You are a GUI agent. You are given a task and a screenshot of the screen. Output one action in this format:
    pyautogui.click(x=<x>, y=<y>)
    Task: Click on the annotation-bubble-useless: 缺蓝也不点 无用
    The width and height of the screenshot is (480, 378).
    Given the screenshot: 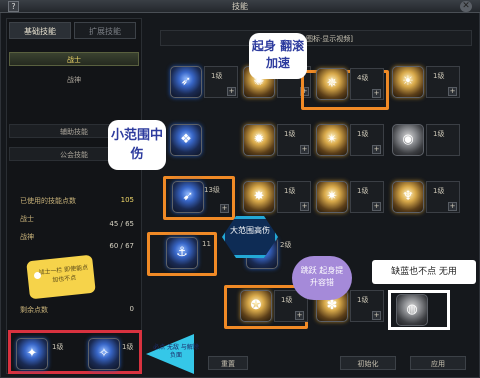 What is the action you would take?
    pyautogui.click(x=424, y=272)
    